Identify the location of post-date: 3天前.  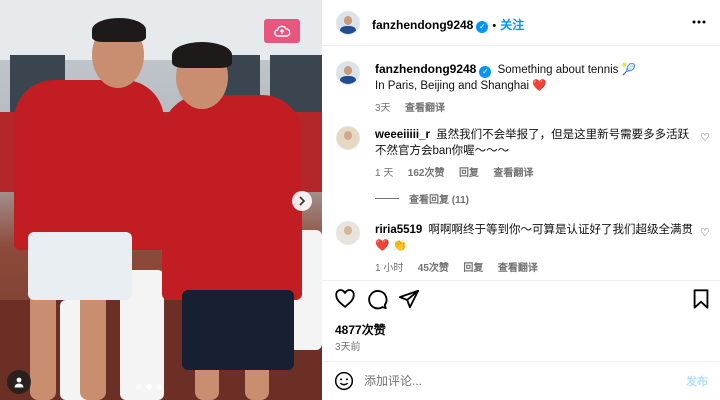
(348, 347).